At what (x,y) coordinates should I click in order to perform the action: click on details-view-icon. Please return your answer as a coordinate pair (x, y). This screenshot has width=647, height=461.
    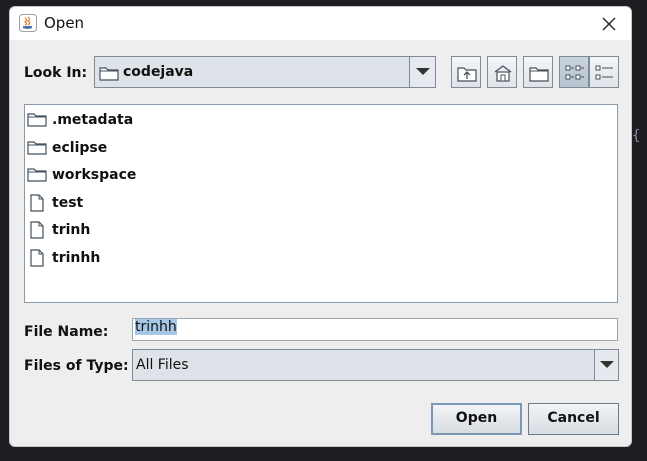
    Looking at the image, I should click on (604, 72).